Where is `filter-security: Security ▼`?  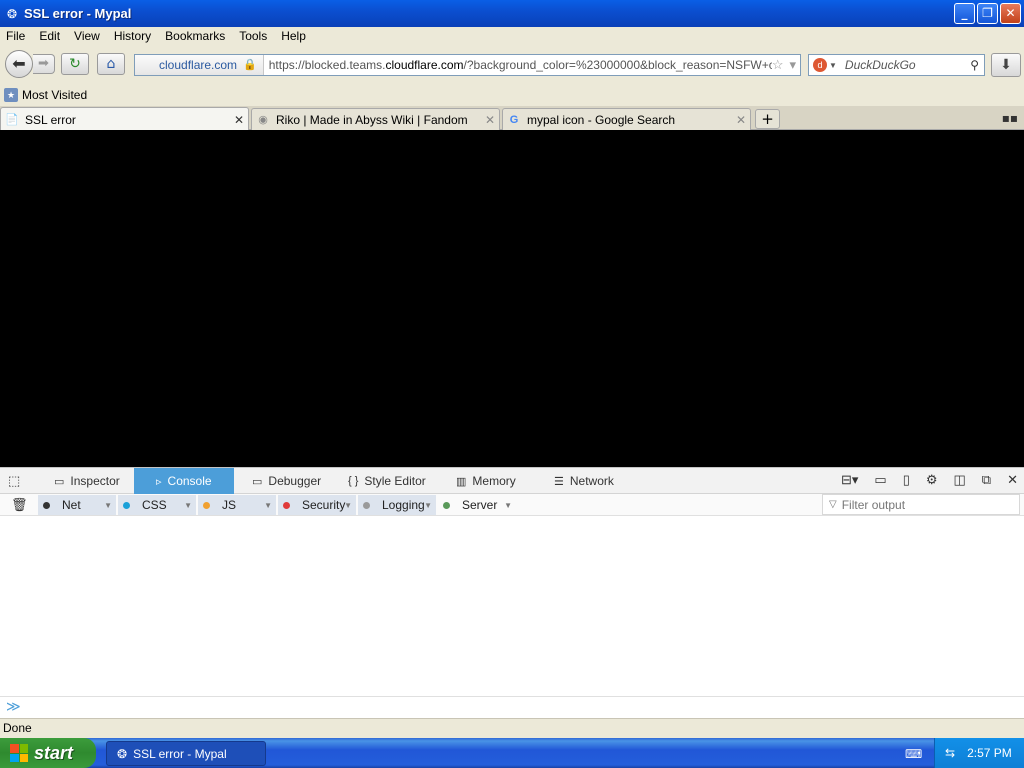
filter-security: Security ▼ is located at coordinates (317, 505).